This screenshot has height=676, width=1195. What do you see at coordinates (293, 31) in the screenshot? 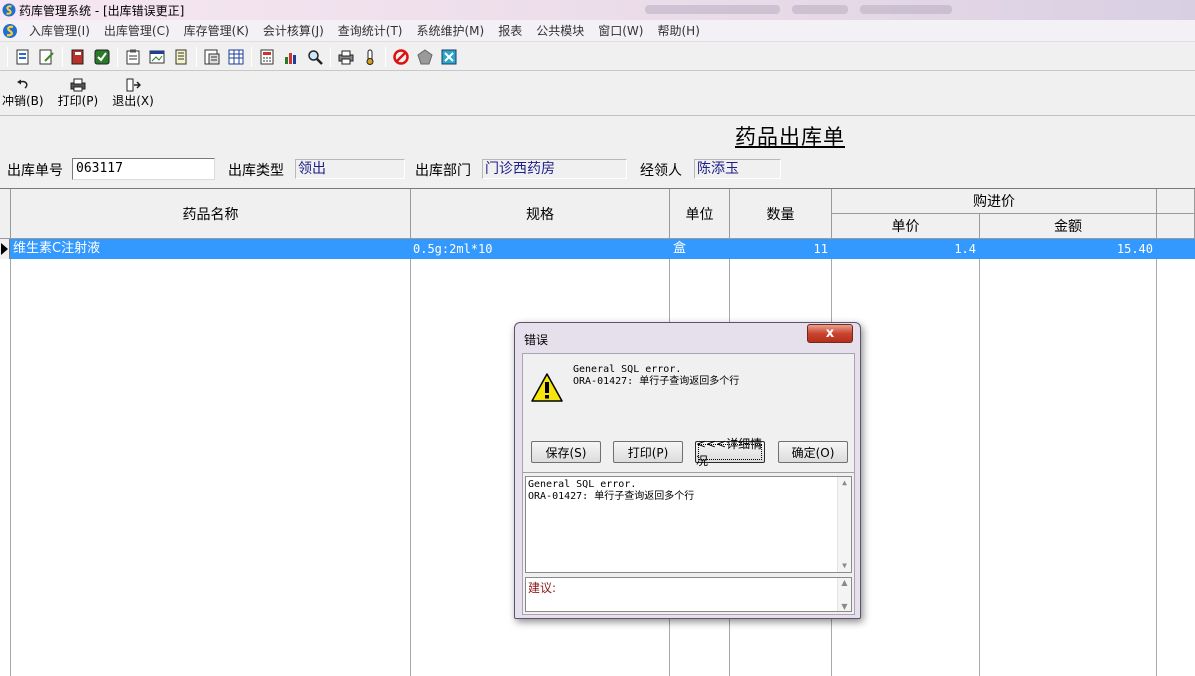
I see `menu-accounting: 会计核算(J)` at bounding box center [293, 31].